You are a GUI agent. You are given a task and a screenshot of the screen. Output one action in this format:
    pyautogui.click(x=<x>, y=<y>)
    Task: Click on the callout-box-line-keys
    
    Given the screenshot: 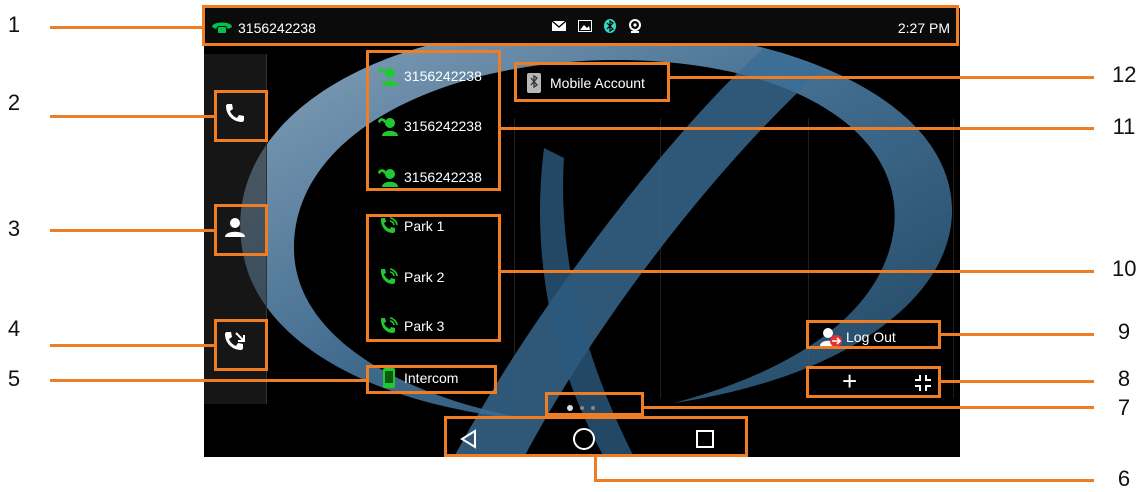 What is the action you would take?
    pyautogui.click(x=433, y=120)
    